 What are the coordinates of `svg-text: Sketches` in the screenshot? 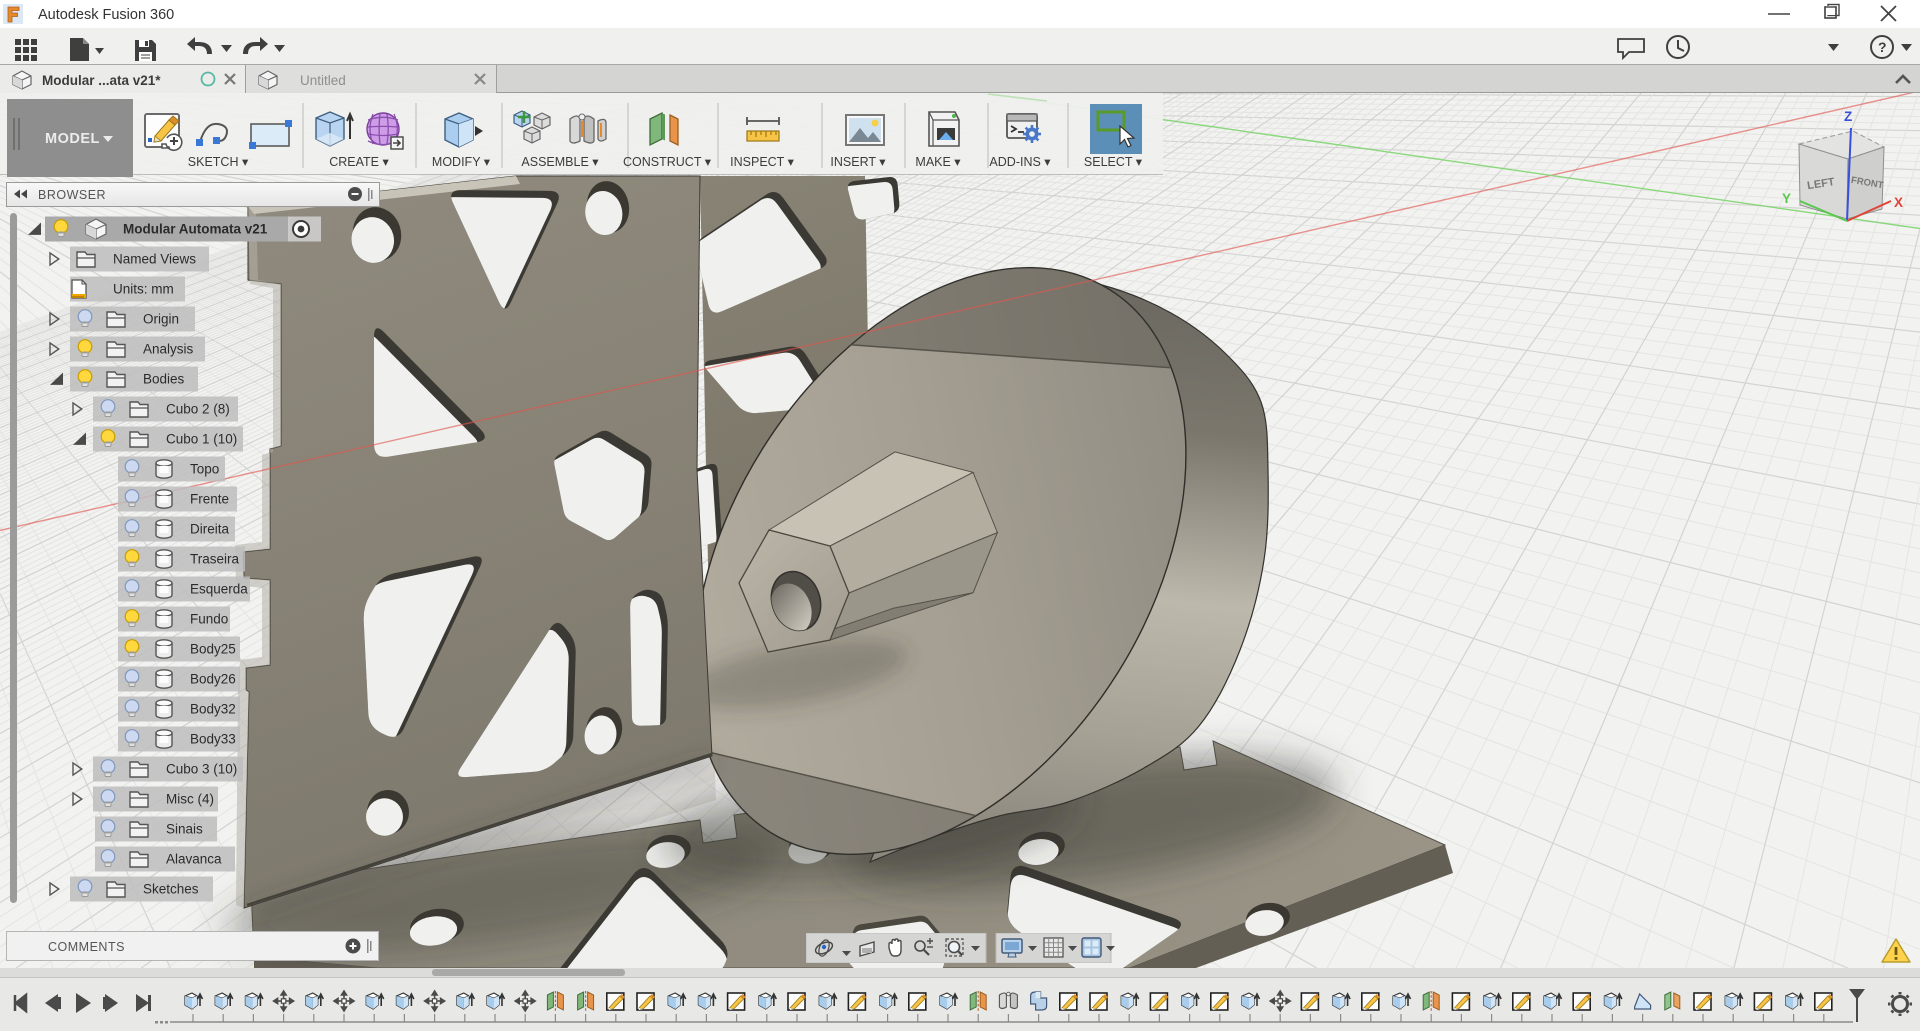 It's located at (171, 889).